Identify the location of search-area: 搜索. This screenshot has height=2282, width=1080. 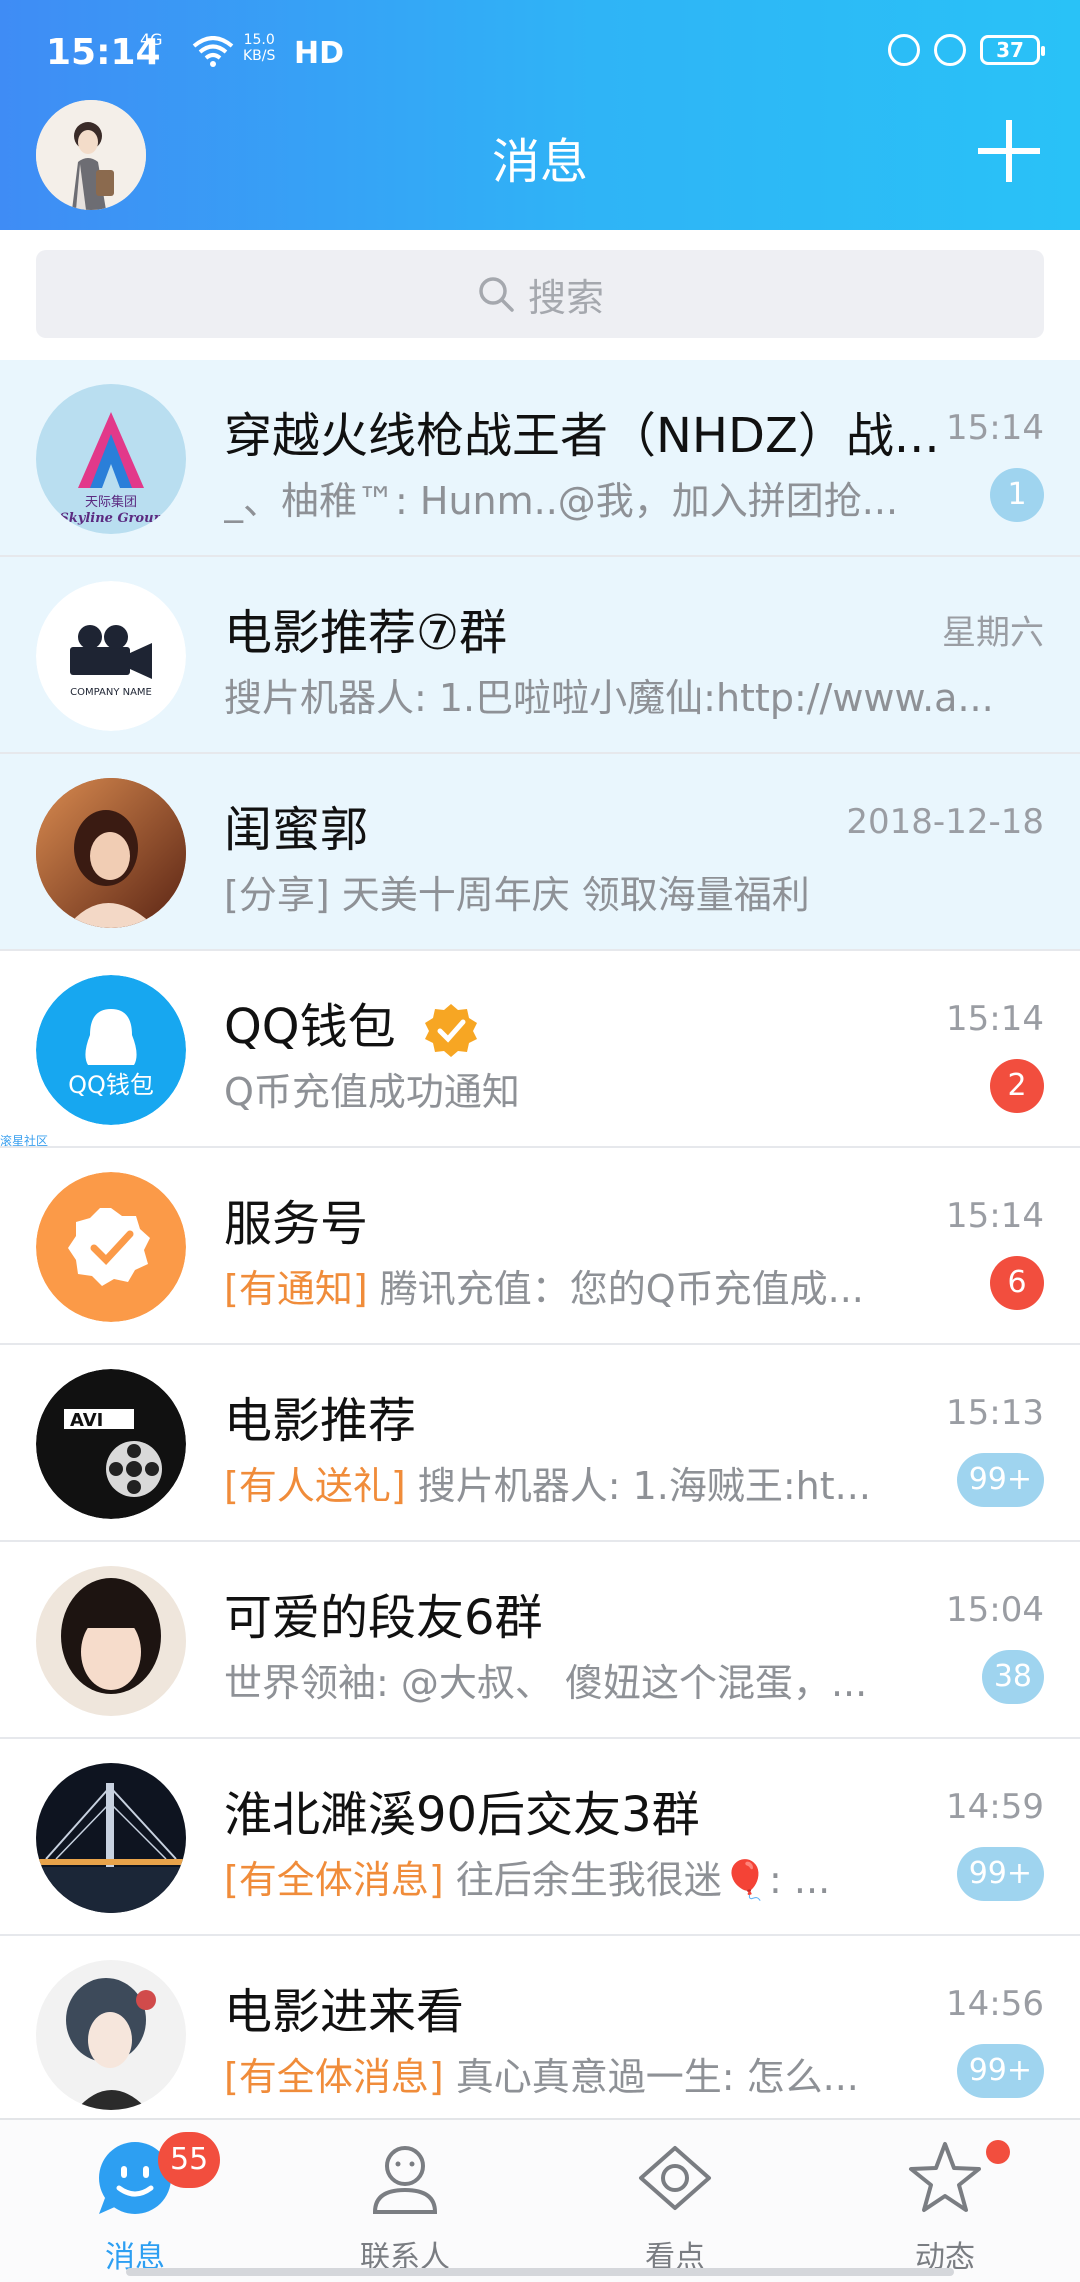
(540, 295).